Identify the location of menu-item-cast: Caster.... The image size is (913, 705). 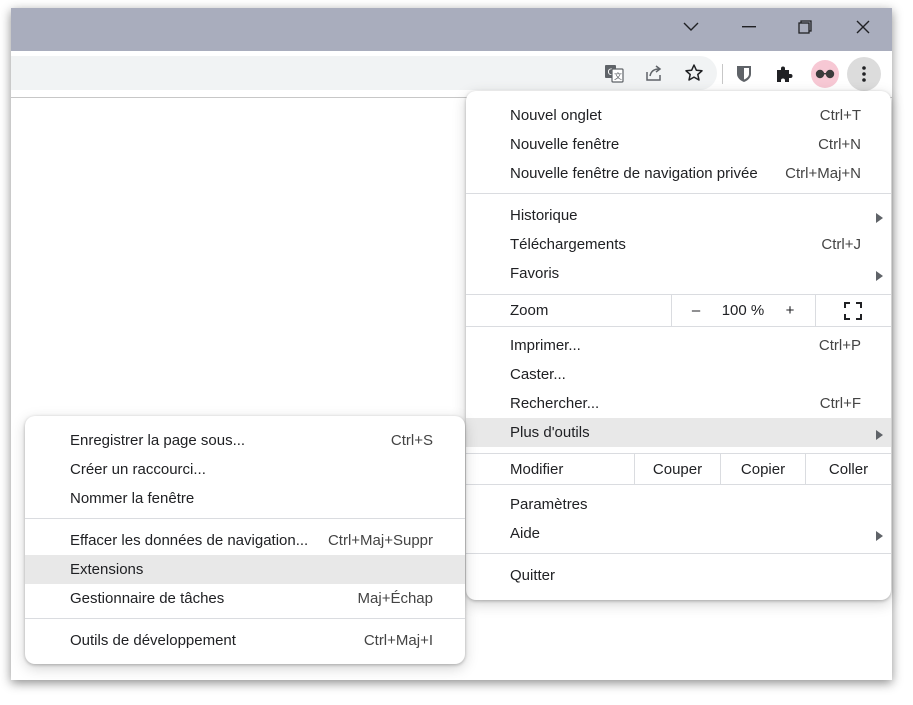
(678, 374).